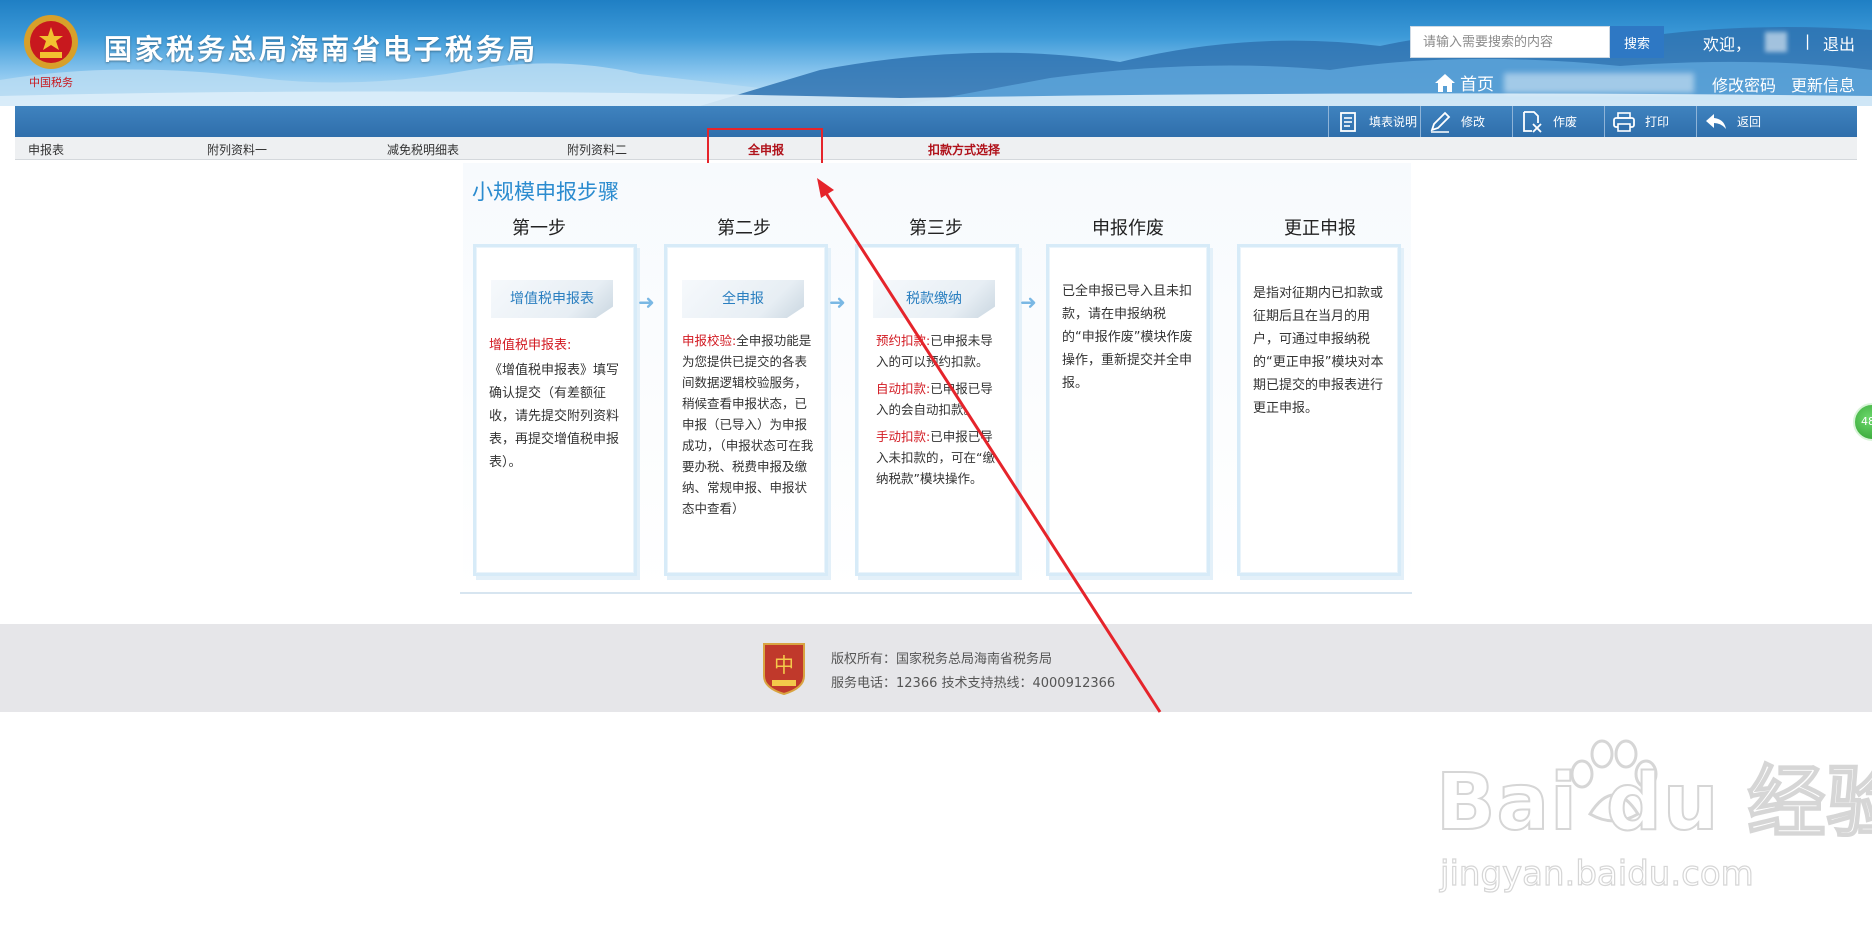 The height and width of the screenshot is (938, 1872). Describe the element at coordinates (1477, 85) in the screenshot. I see `home-label: 首页` at that location.